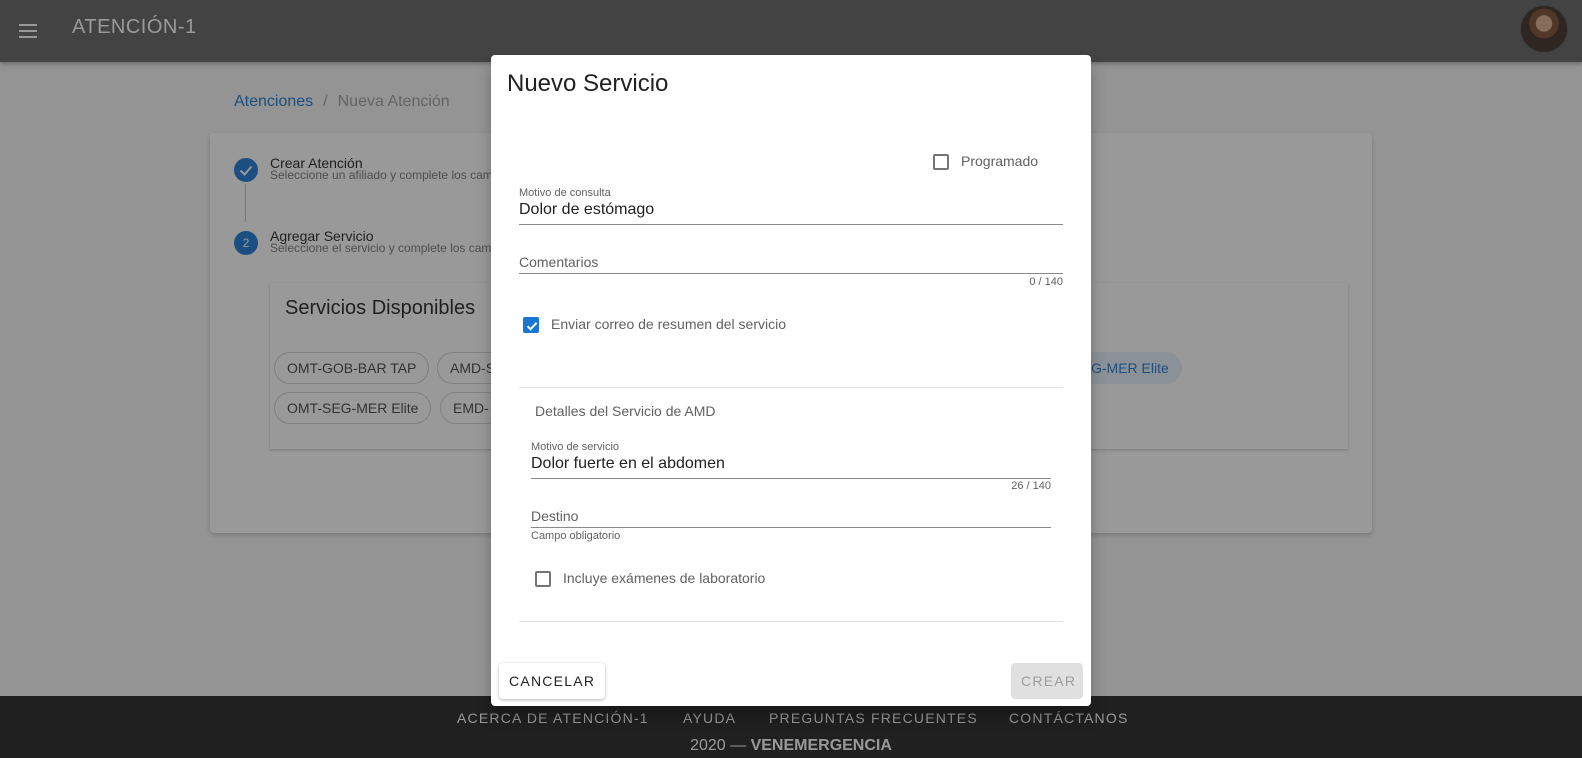  What do you see at coordinates (565, 193) in the screenshot?
I see `motivo-consulta-label: Motivo de consulta` at bounding box center [565, 193].